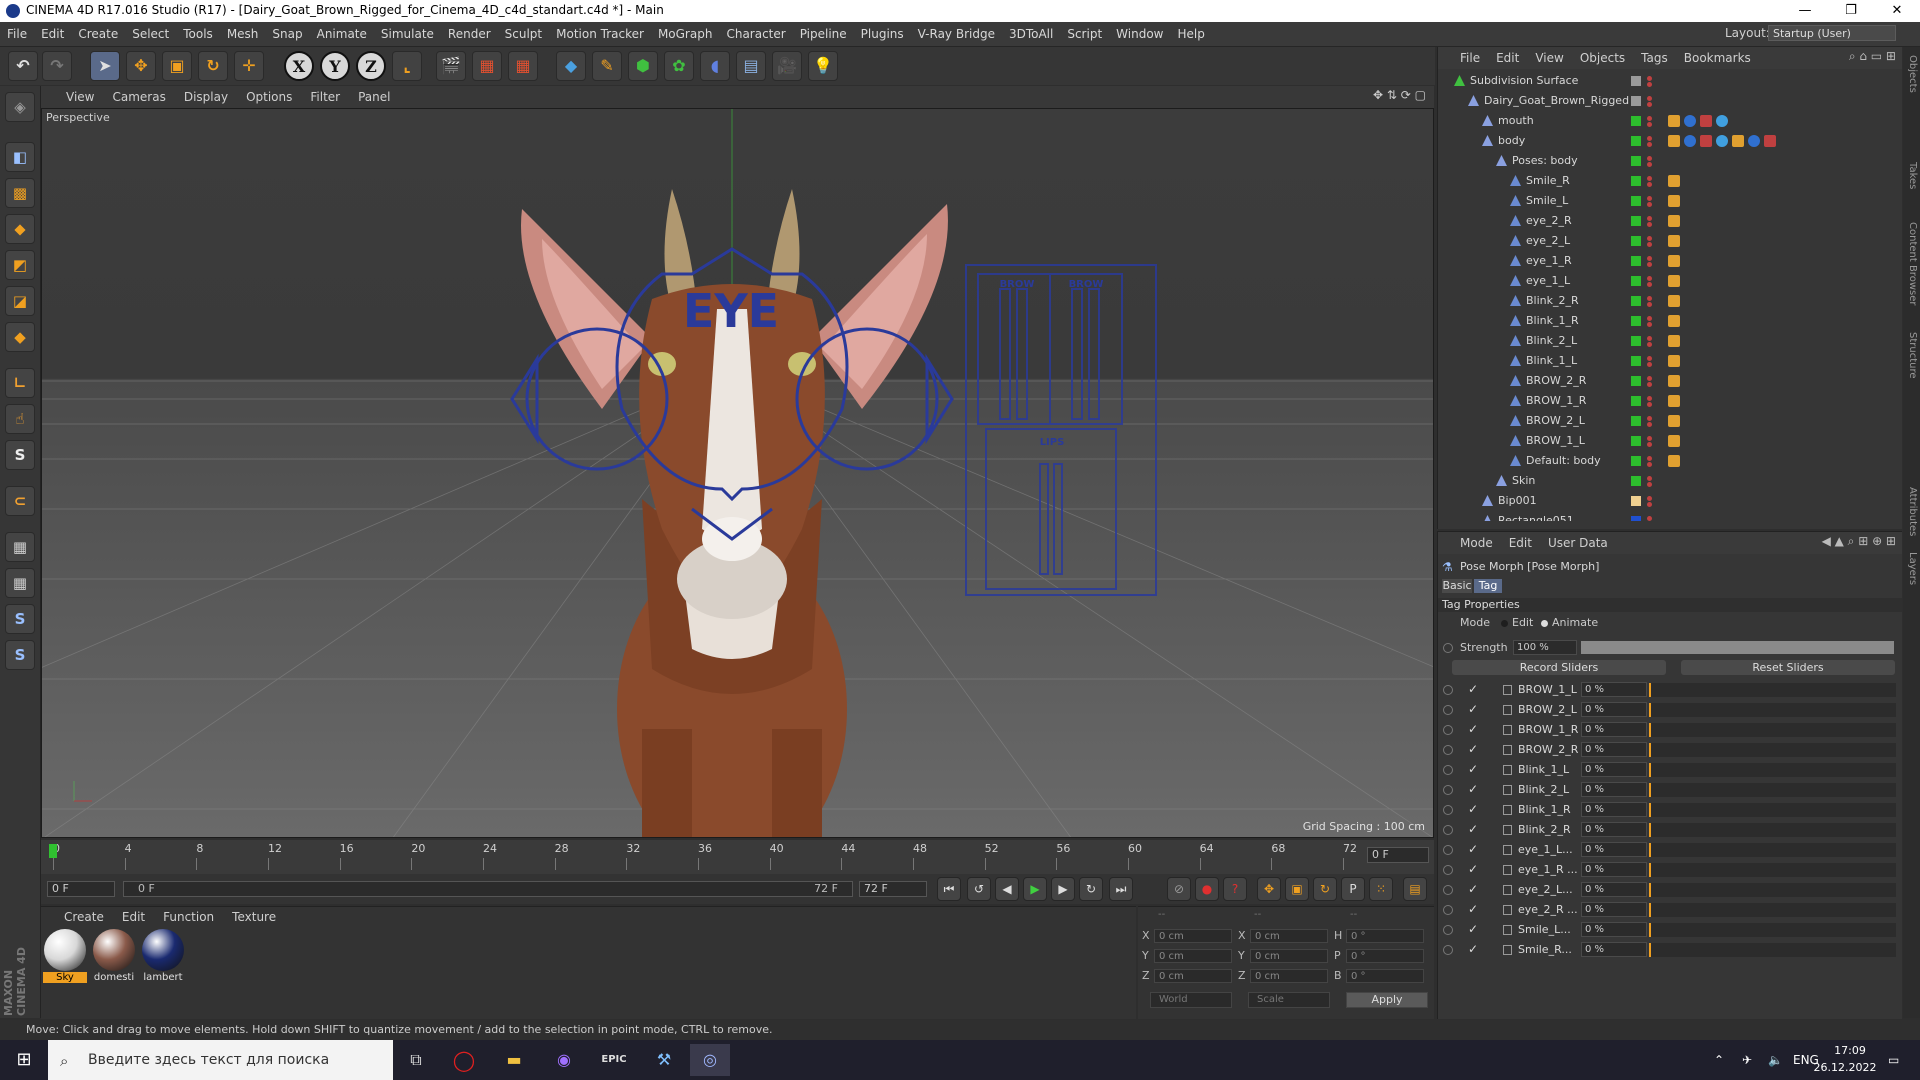 The image size is (1920, 1080). What do you see at coordinates (1806, 1060) in the screenshot?
I see `keyboard-language: ENG` at bounding box center [1806, 1060].